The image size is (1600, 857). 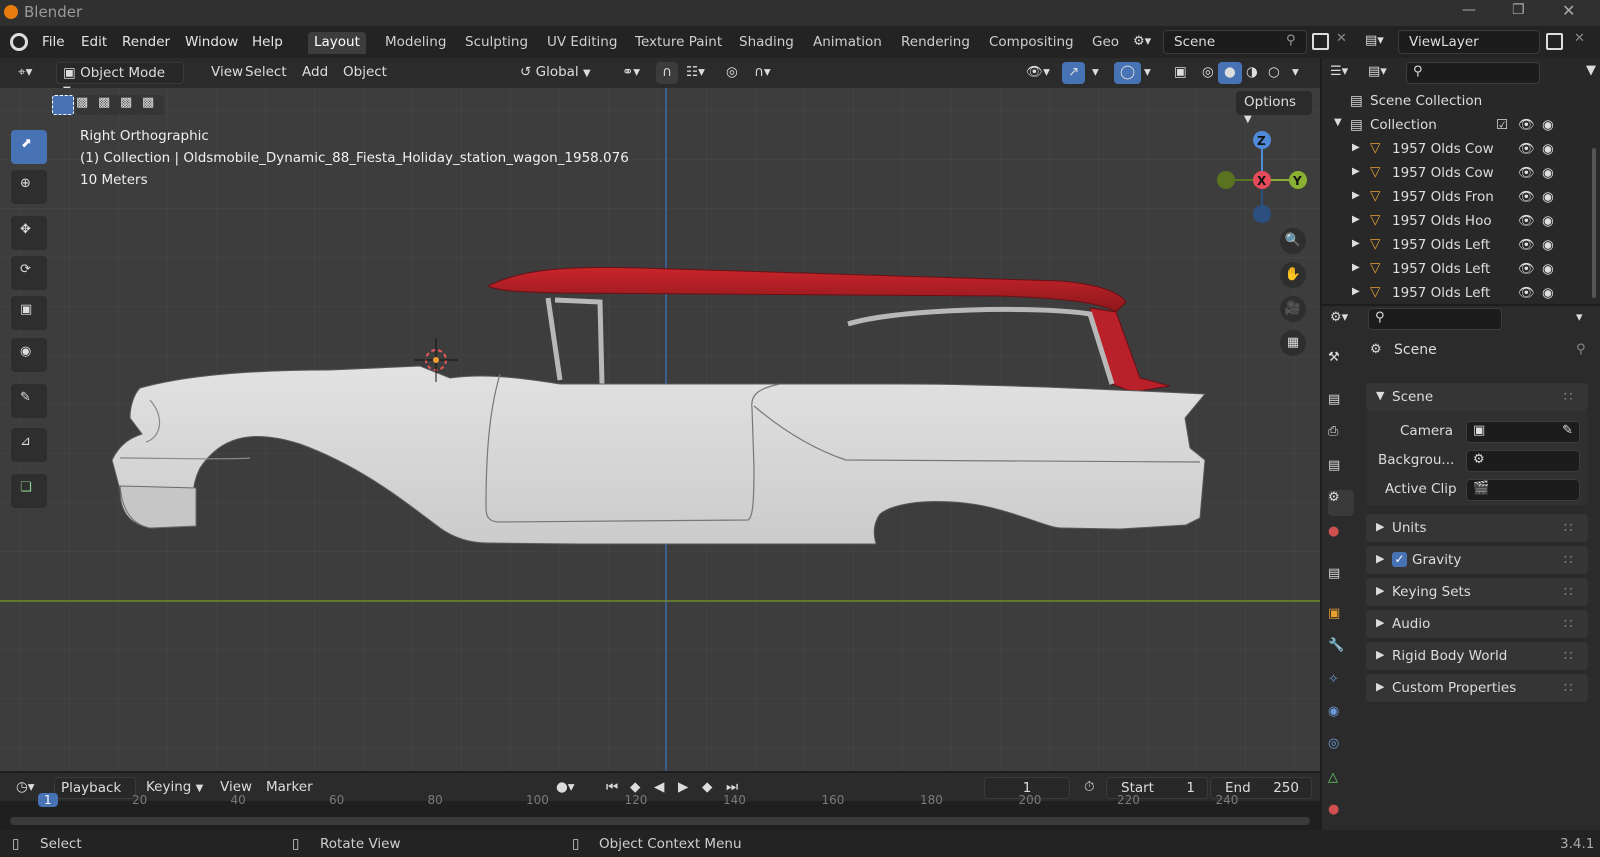 I want to click on camera-field: ▣ ✎, so click(x=1523, y=432).